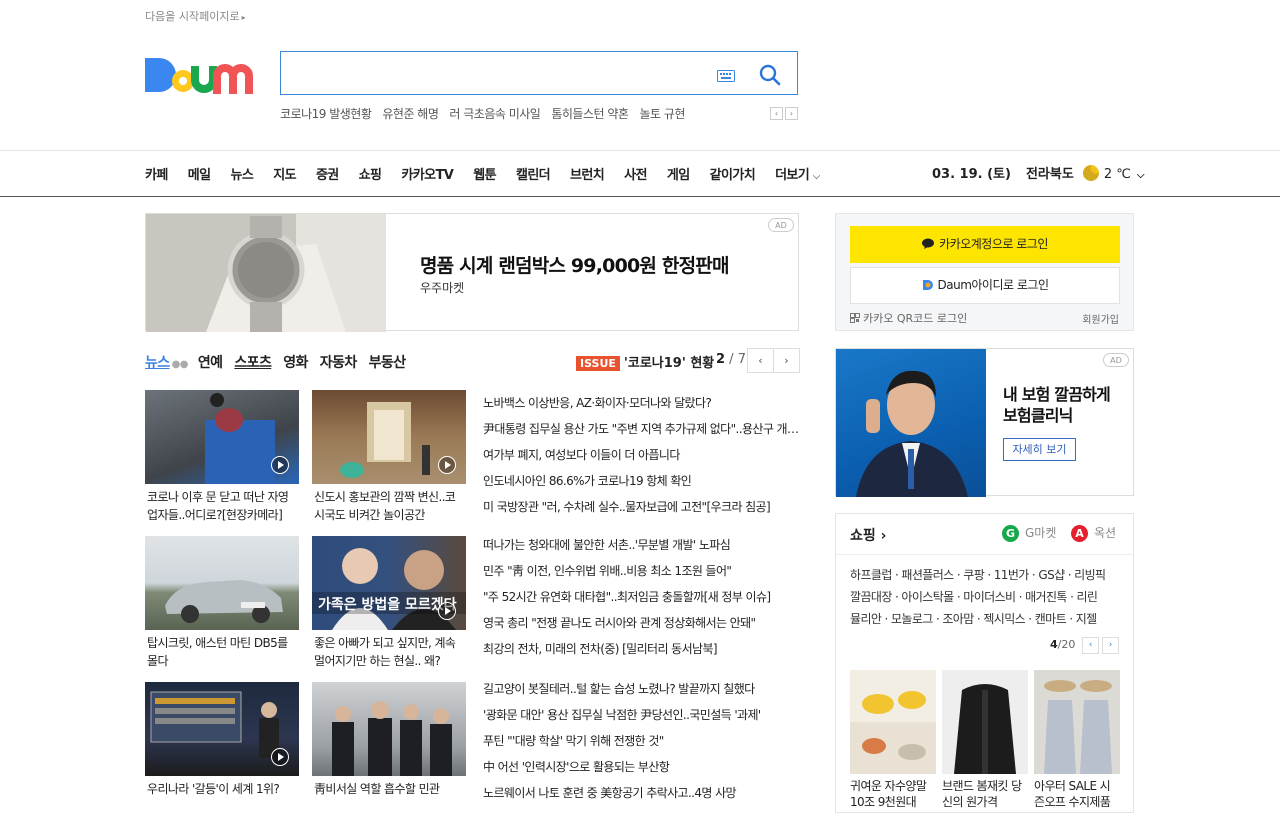 This screenshot has height=816, width=1280. Describe the element at coordinates (370, 175) in the screenshot. I see `nav-shopping: 쇼핑` at that location.